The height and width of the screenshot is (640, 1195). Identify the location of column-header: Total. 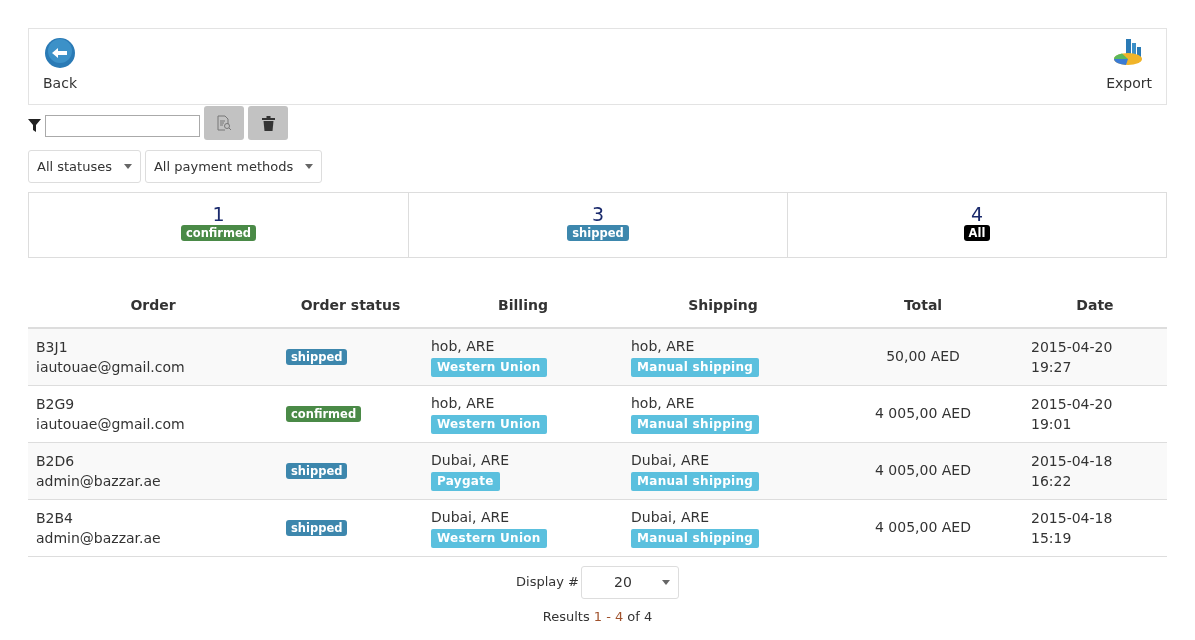
(923, 306).